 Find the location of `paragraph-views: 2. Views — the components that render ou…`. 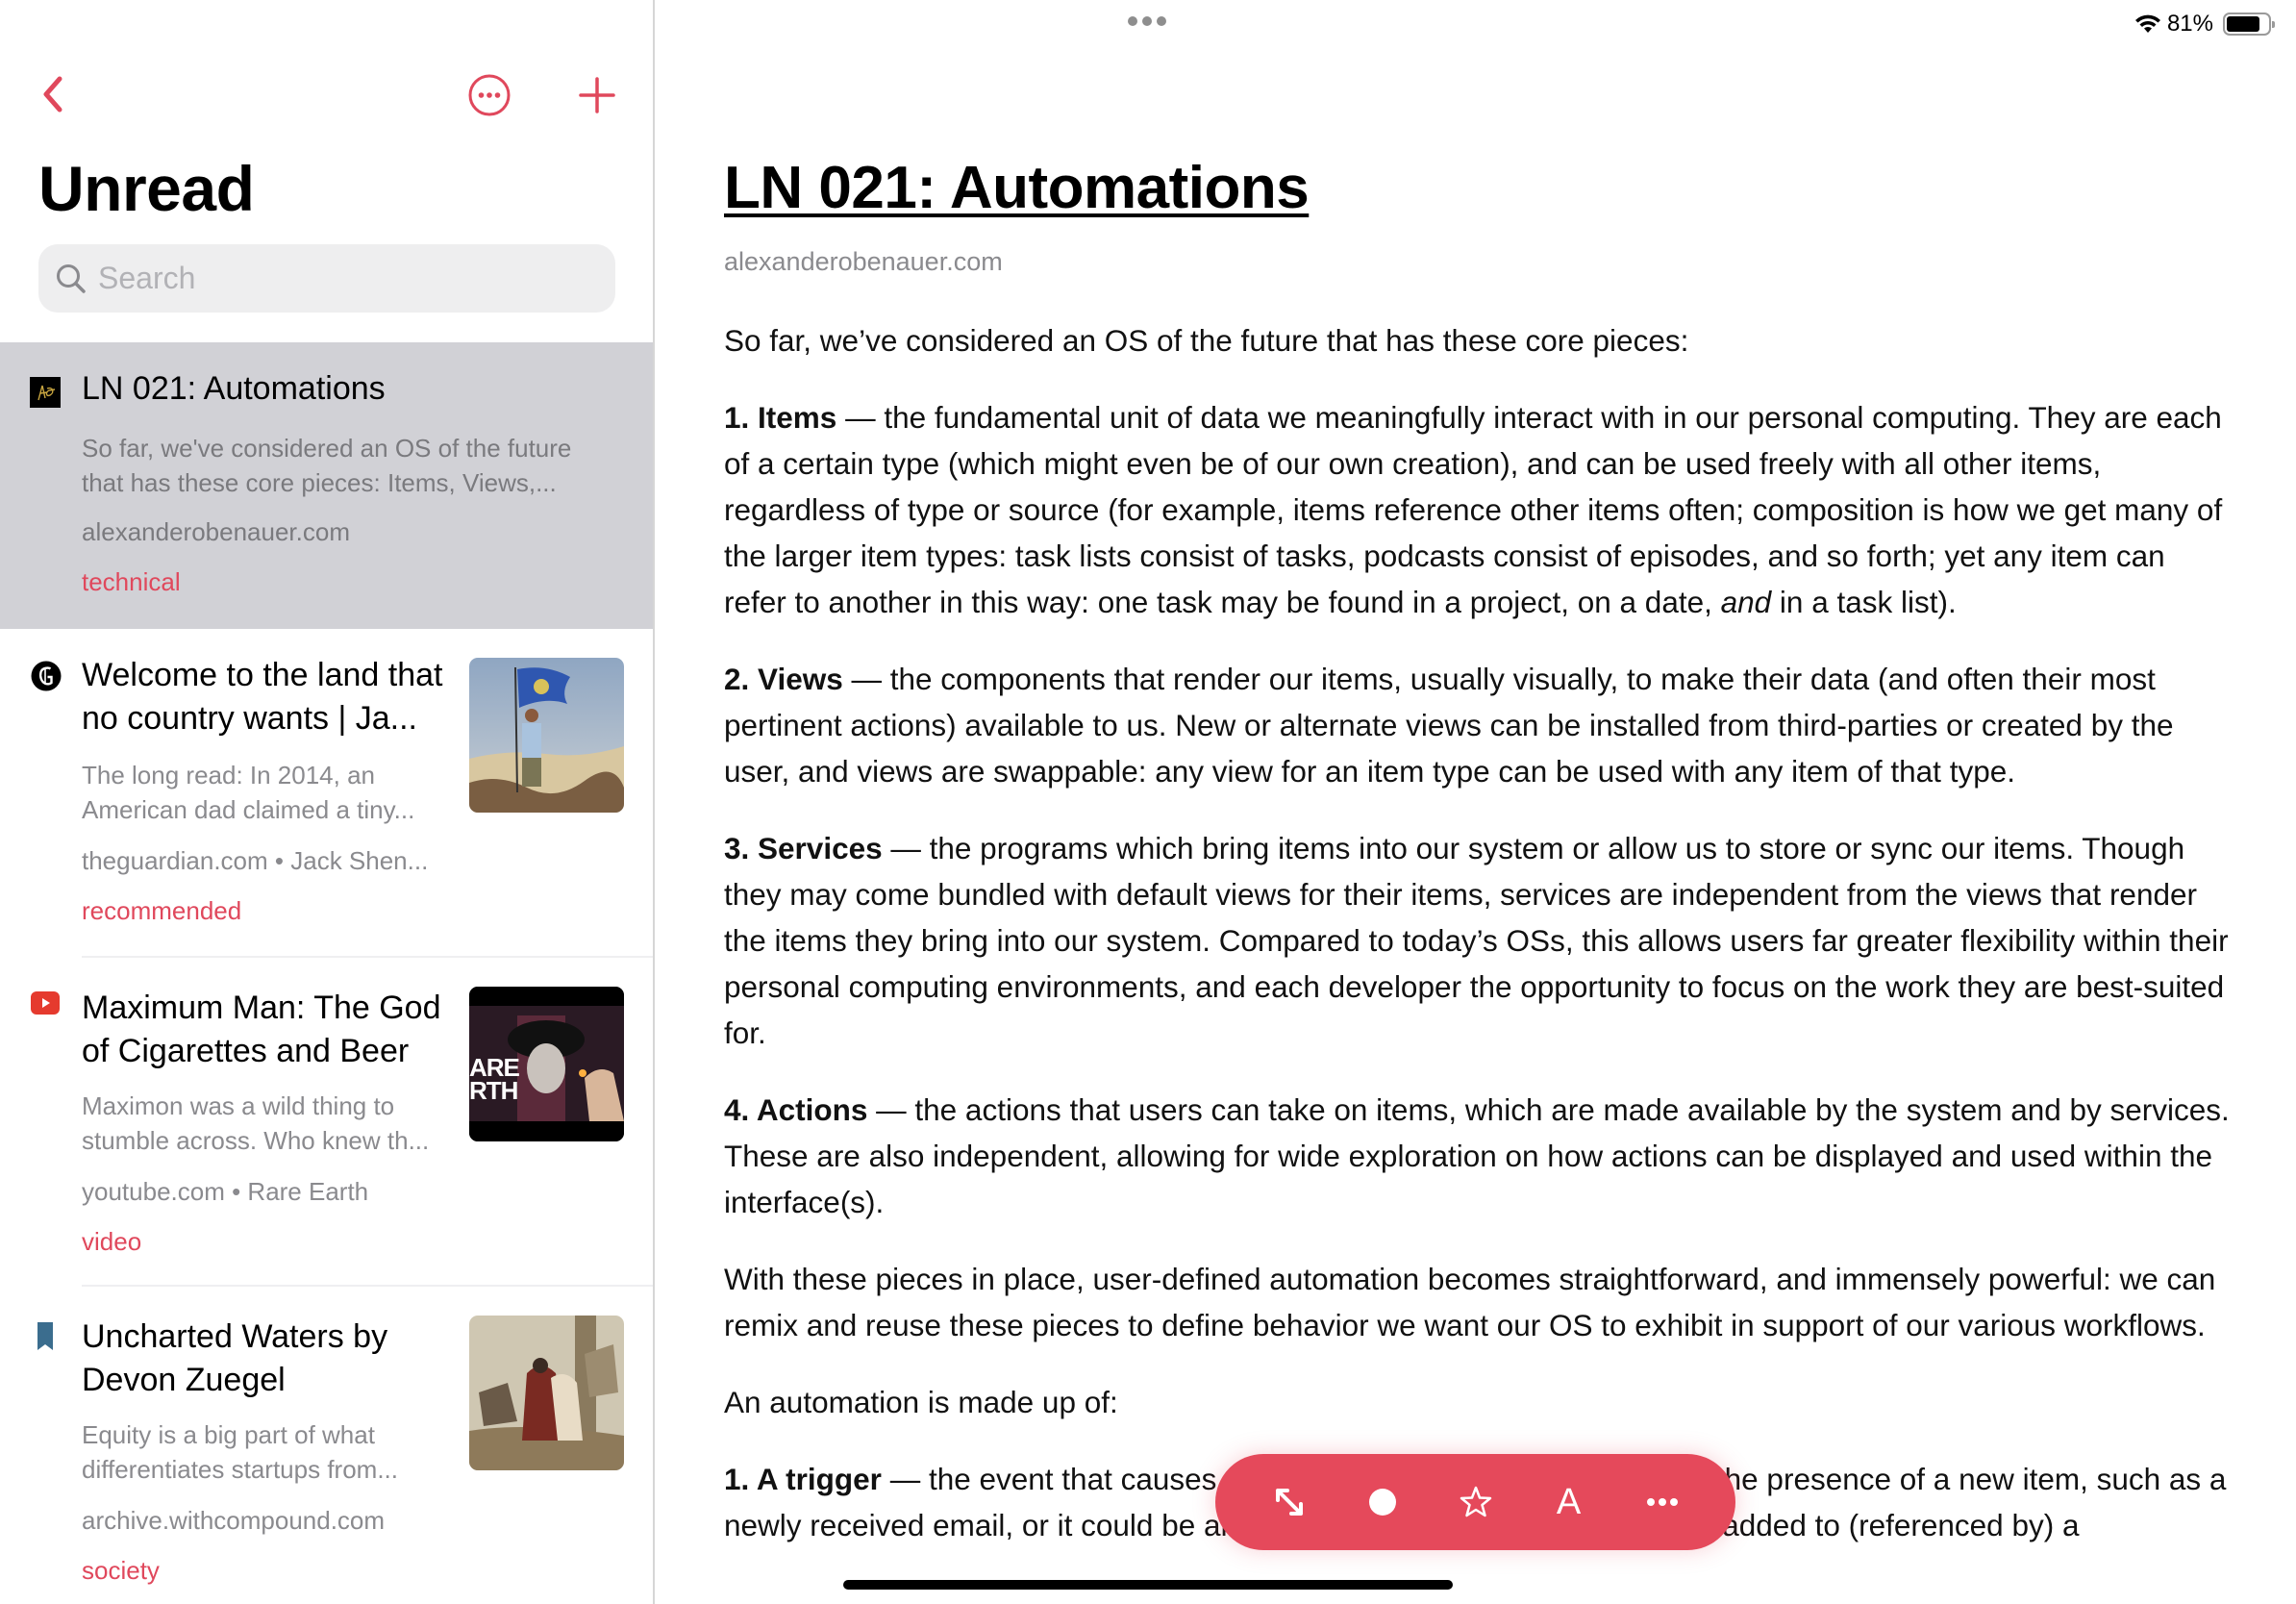

paragraph-views: 2. Views — the components that render ou… is located at coordinates (1479, 725).